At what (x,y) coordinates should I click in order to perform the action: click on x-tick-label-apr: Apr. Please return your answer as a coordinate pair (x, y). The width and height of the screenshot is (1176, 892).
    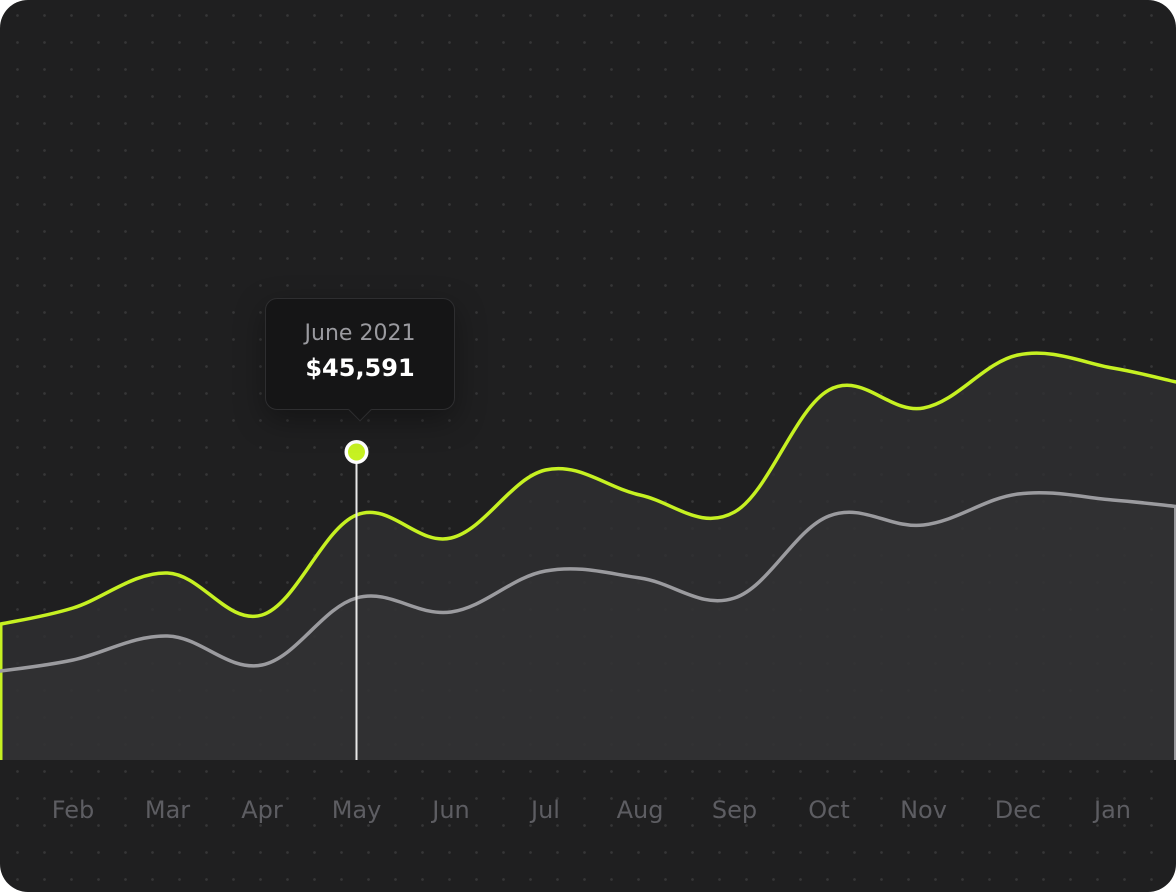
    Looking at the image, I should click on (262, 810).